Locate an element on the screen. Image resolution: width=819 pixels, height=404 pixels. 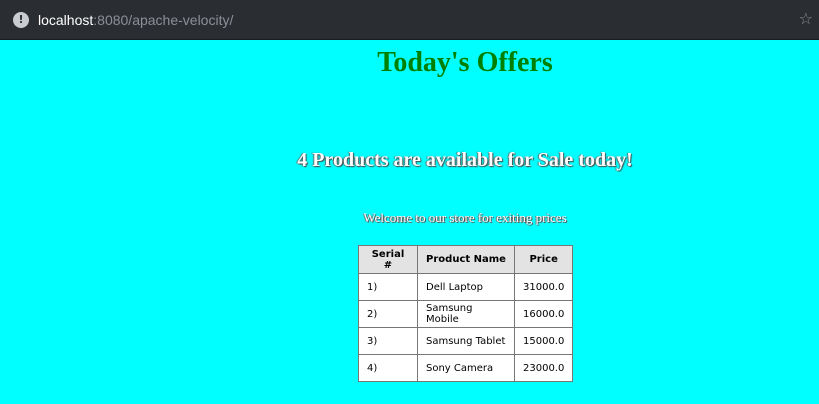
cell-price: 31000.0 is located at coordinates (543, 287).